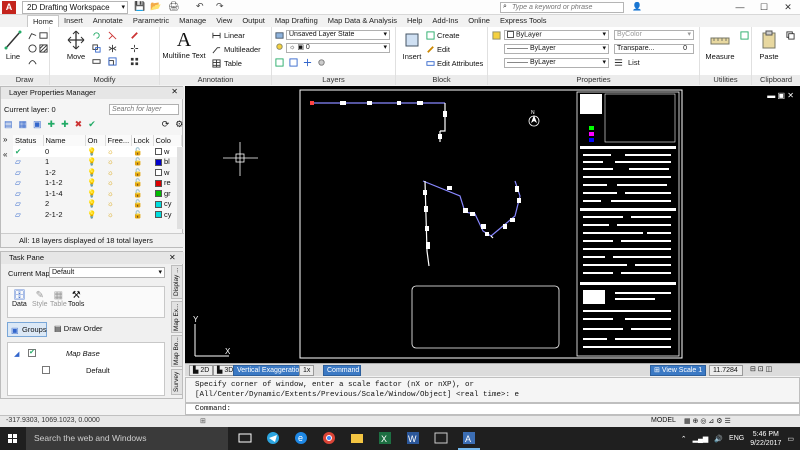 Image resolution: width=800 pixels, height=450 pixels. What do you see at coordinates (37, 124) in the screenshot?
I see `layer-states-icon: ▣` at bounding box center [37, 124].